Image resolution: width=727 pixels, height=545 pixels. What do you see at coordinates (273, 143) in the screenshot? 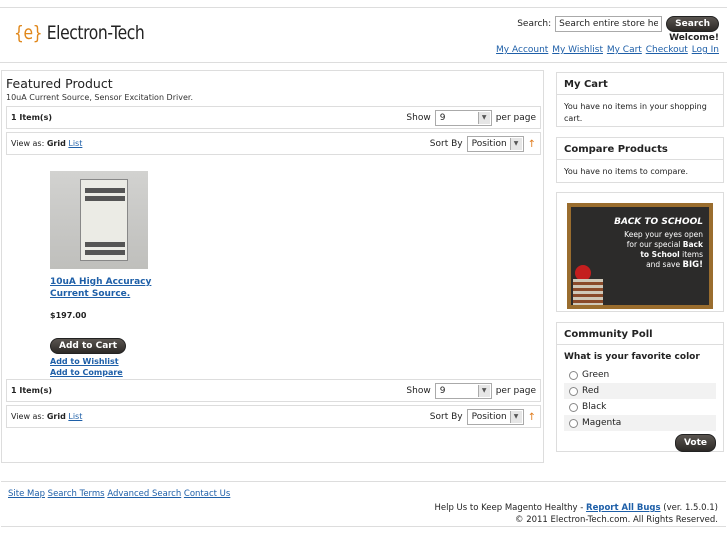
I see `sorter-toolbar-top: View as: Grid List Sort By Position ▼ ↑` at bounding box center [273, 143].